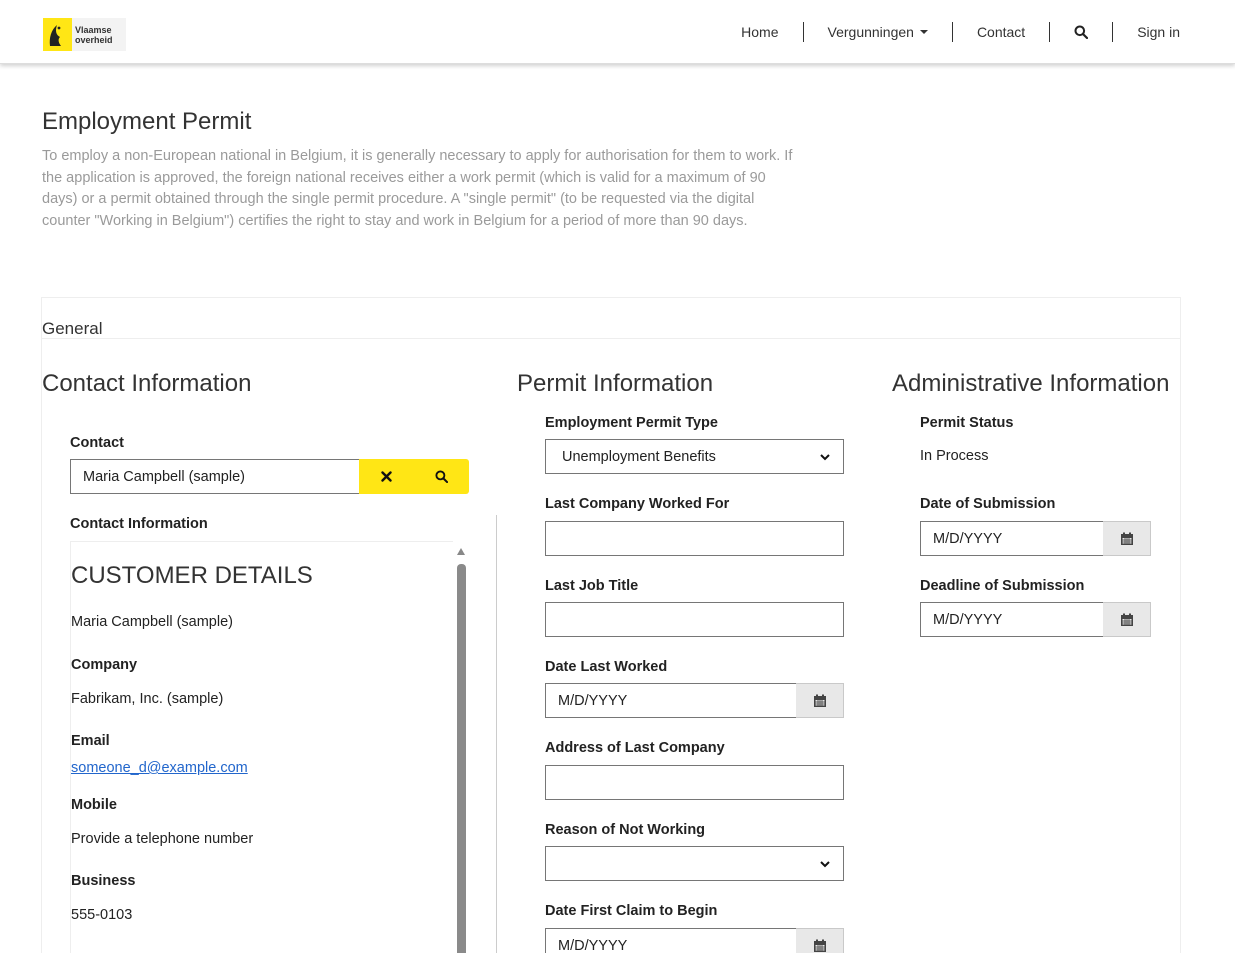 The height and width of the screenshot is (953, 1235). Describe the element at coordinates (461, 551) in the screenshot. I see `scroll-up-arrow-icon` at that location.